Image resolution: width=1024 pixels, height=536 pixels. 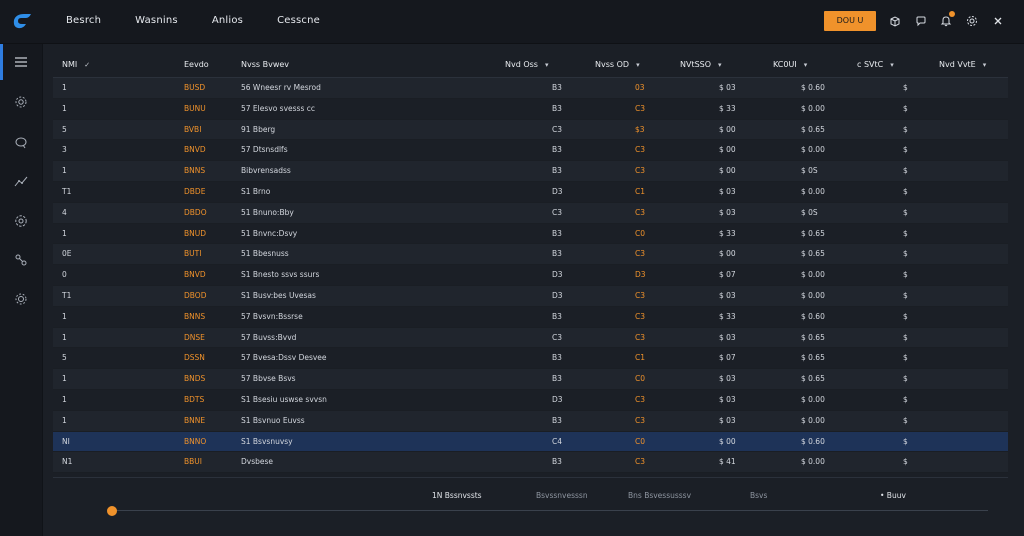 I want to click on table-row: 1 BNUD 51 Bnvnc:Dsvy B3 C0 $ 33 $ 0.65 $, so click(x=530, y=234).